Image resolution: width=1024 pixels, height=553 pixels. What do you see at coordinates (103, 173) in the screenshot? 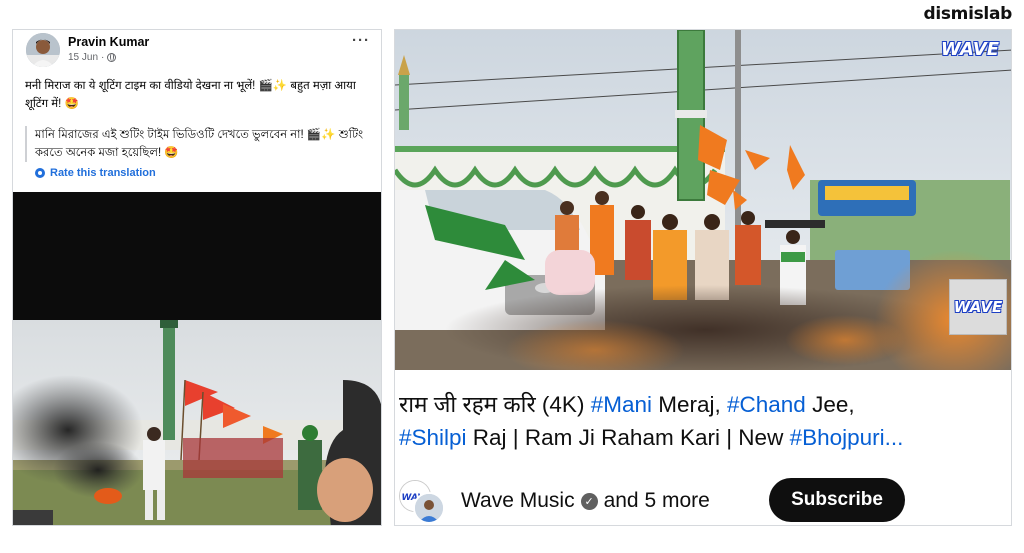
I see `rate-translation-label: Rate this translation` at bounding box center [103, 173].